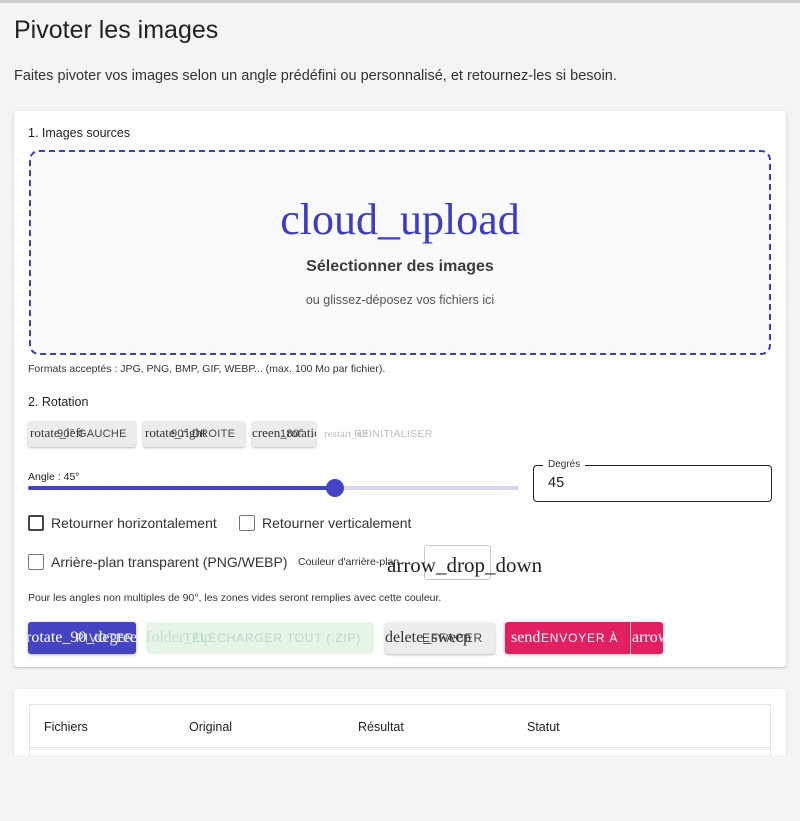 This screenshot has height=821, width=800. What do you see at coordinates (116, 30) in the screenshot?
I see `page-title: Pivoter les images` at bounding box center [116, 30].